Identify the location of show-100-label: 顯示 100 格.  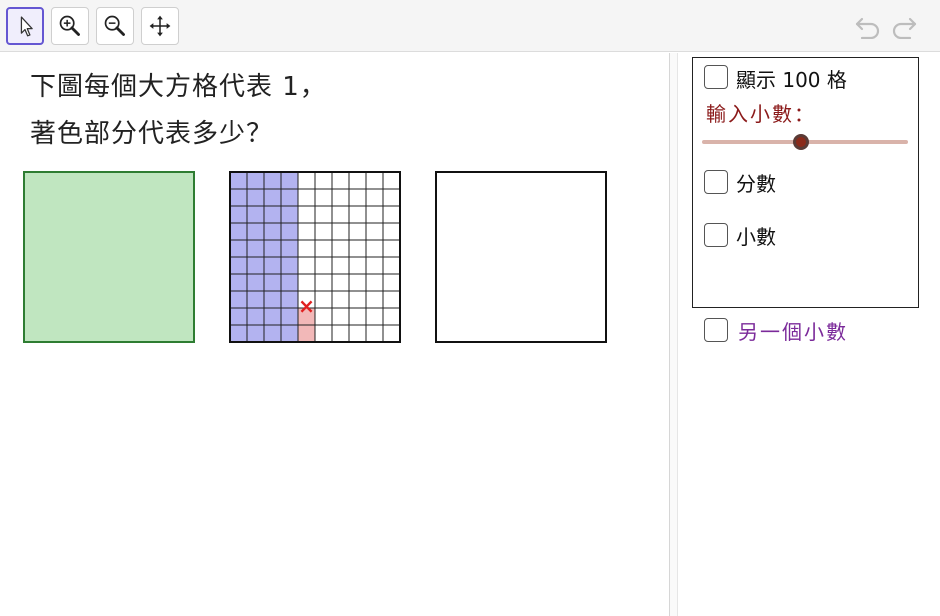
(791, 80).